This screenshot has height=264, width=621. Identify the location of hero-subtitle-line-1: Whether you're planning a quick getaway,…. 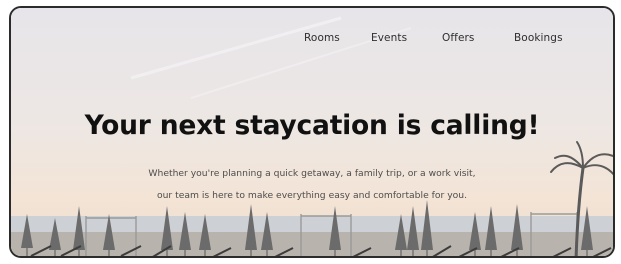
(312, 173).